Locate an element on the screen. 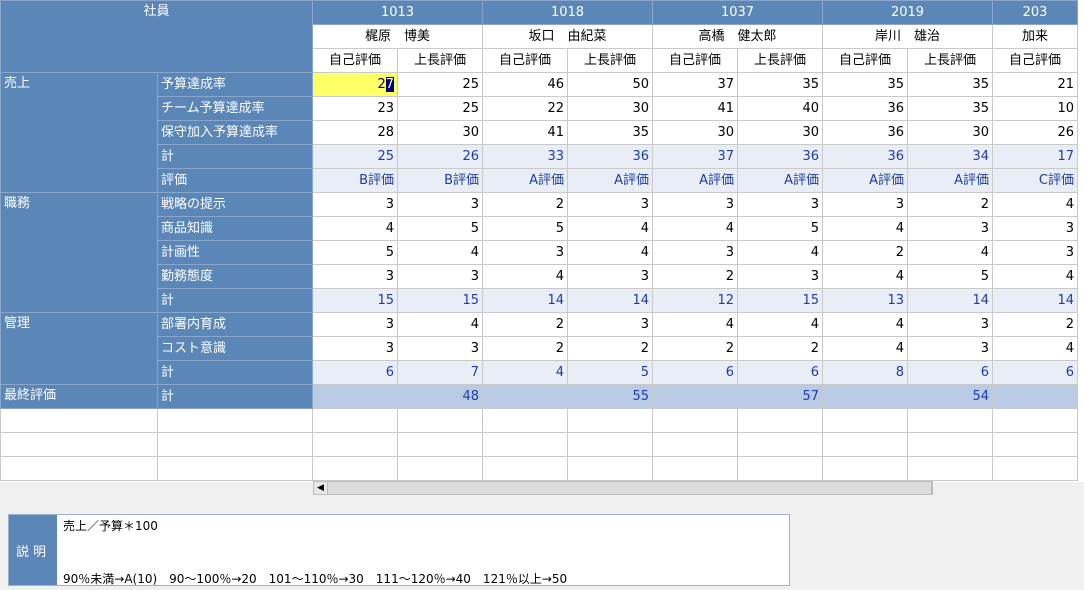 This screenshot has width=1084, height=590. horizontal-scrollbar: ◀ is located at coordinates (623, 488).